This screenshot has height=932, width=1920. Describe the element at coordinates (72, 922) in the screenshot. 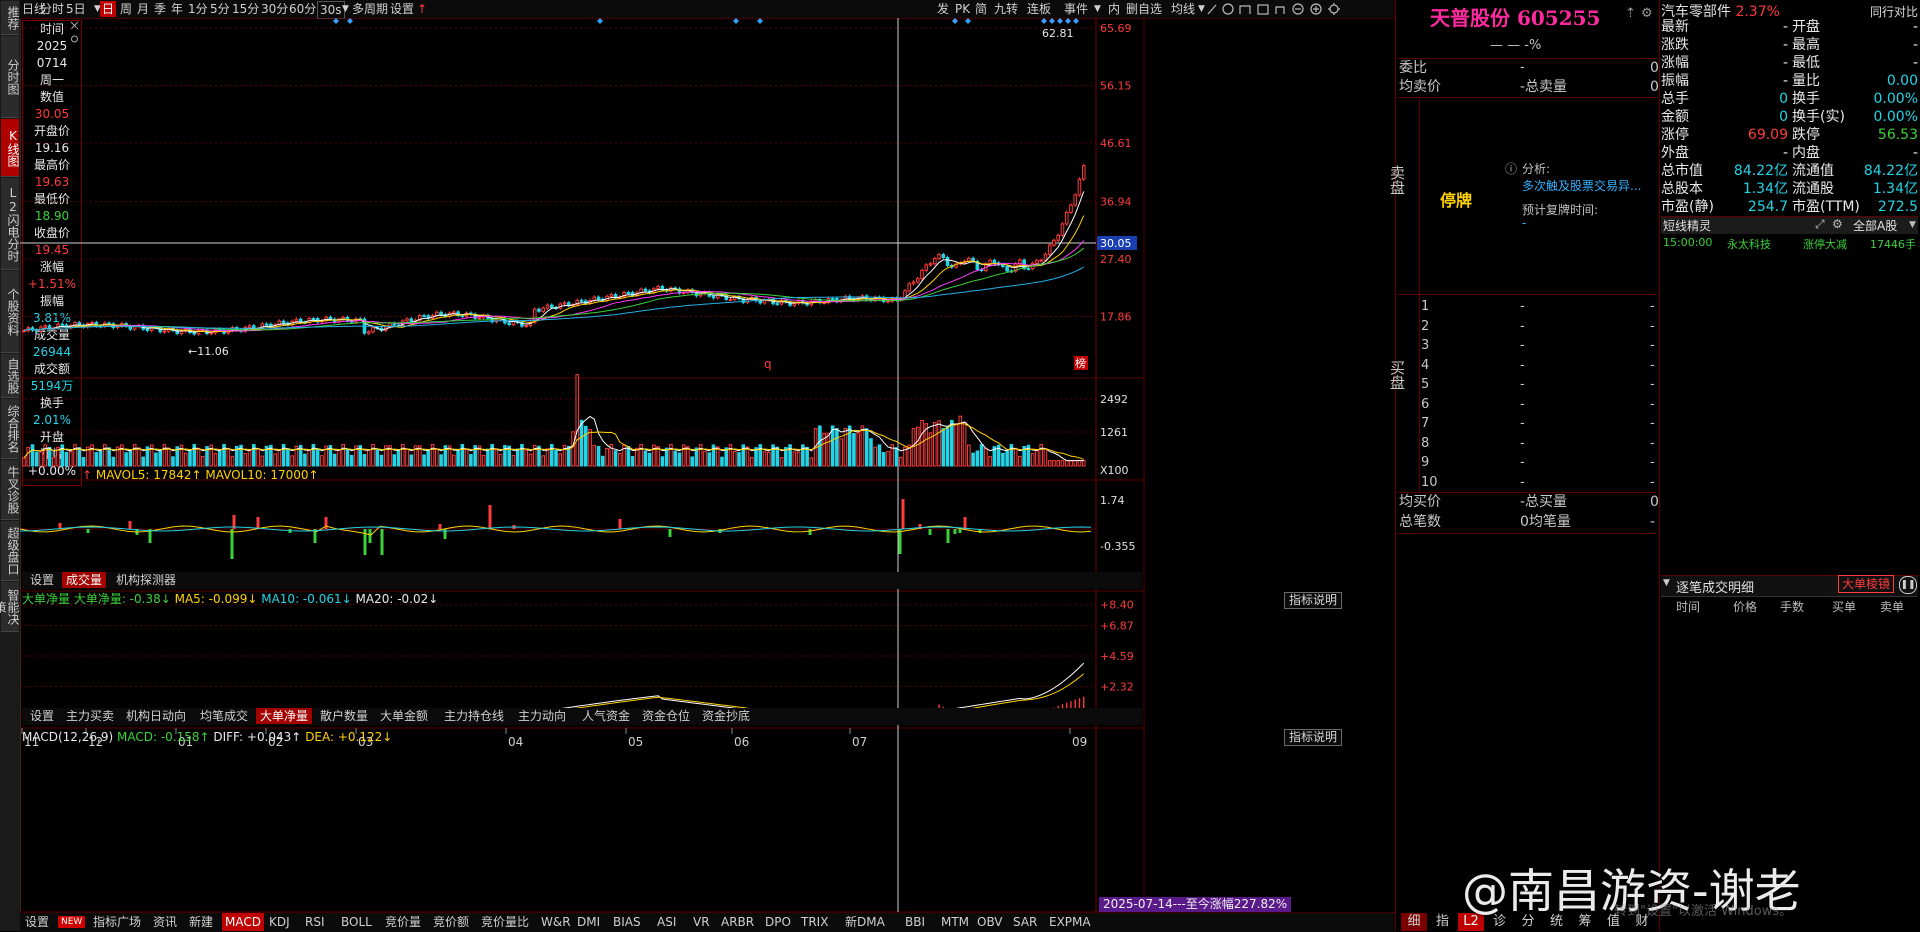

I see `bottom-tab-1: NEW` at that location.